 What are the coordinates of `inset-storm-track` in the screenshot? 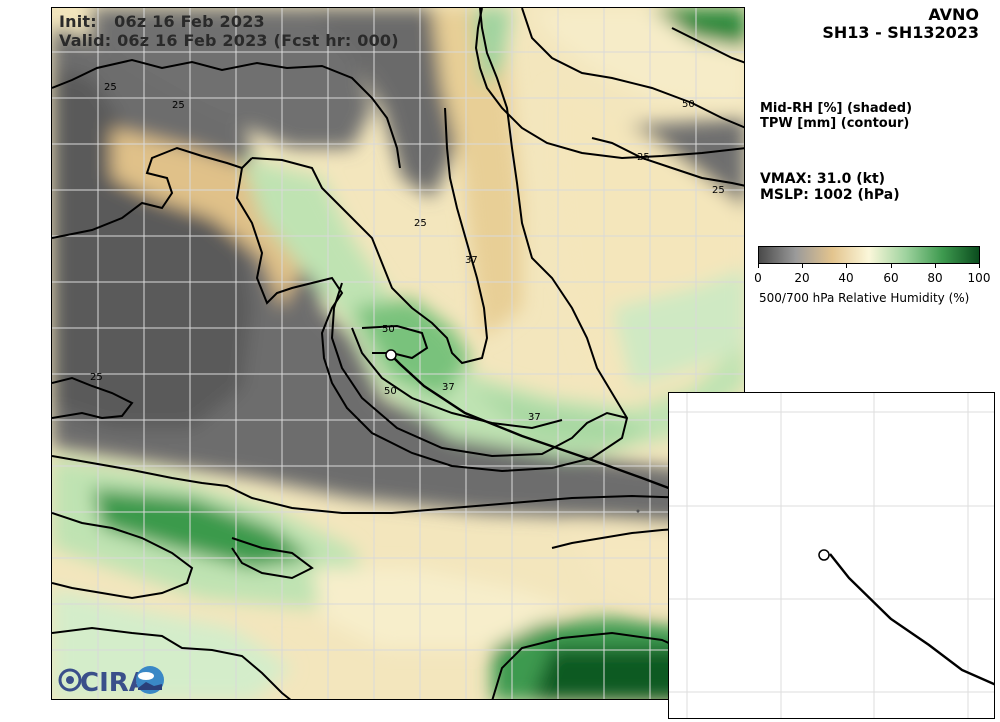 It's located at (911, 619).